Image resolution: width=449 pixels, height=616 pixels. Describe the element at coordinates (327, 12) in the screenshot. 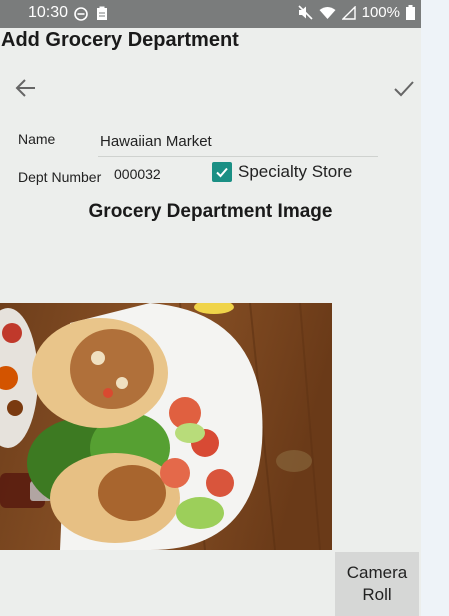

I see `wifi-icon` at that location.